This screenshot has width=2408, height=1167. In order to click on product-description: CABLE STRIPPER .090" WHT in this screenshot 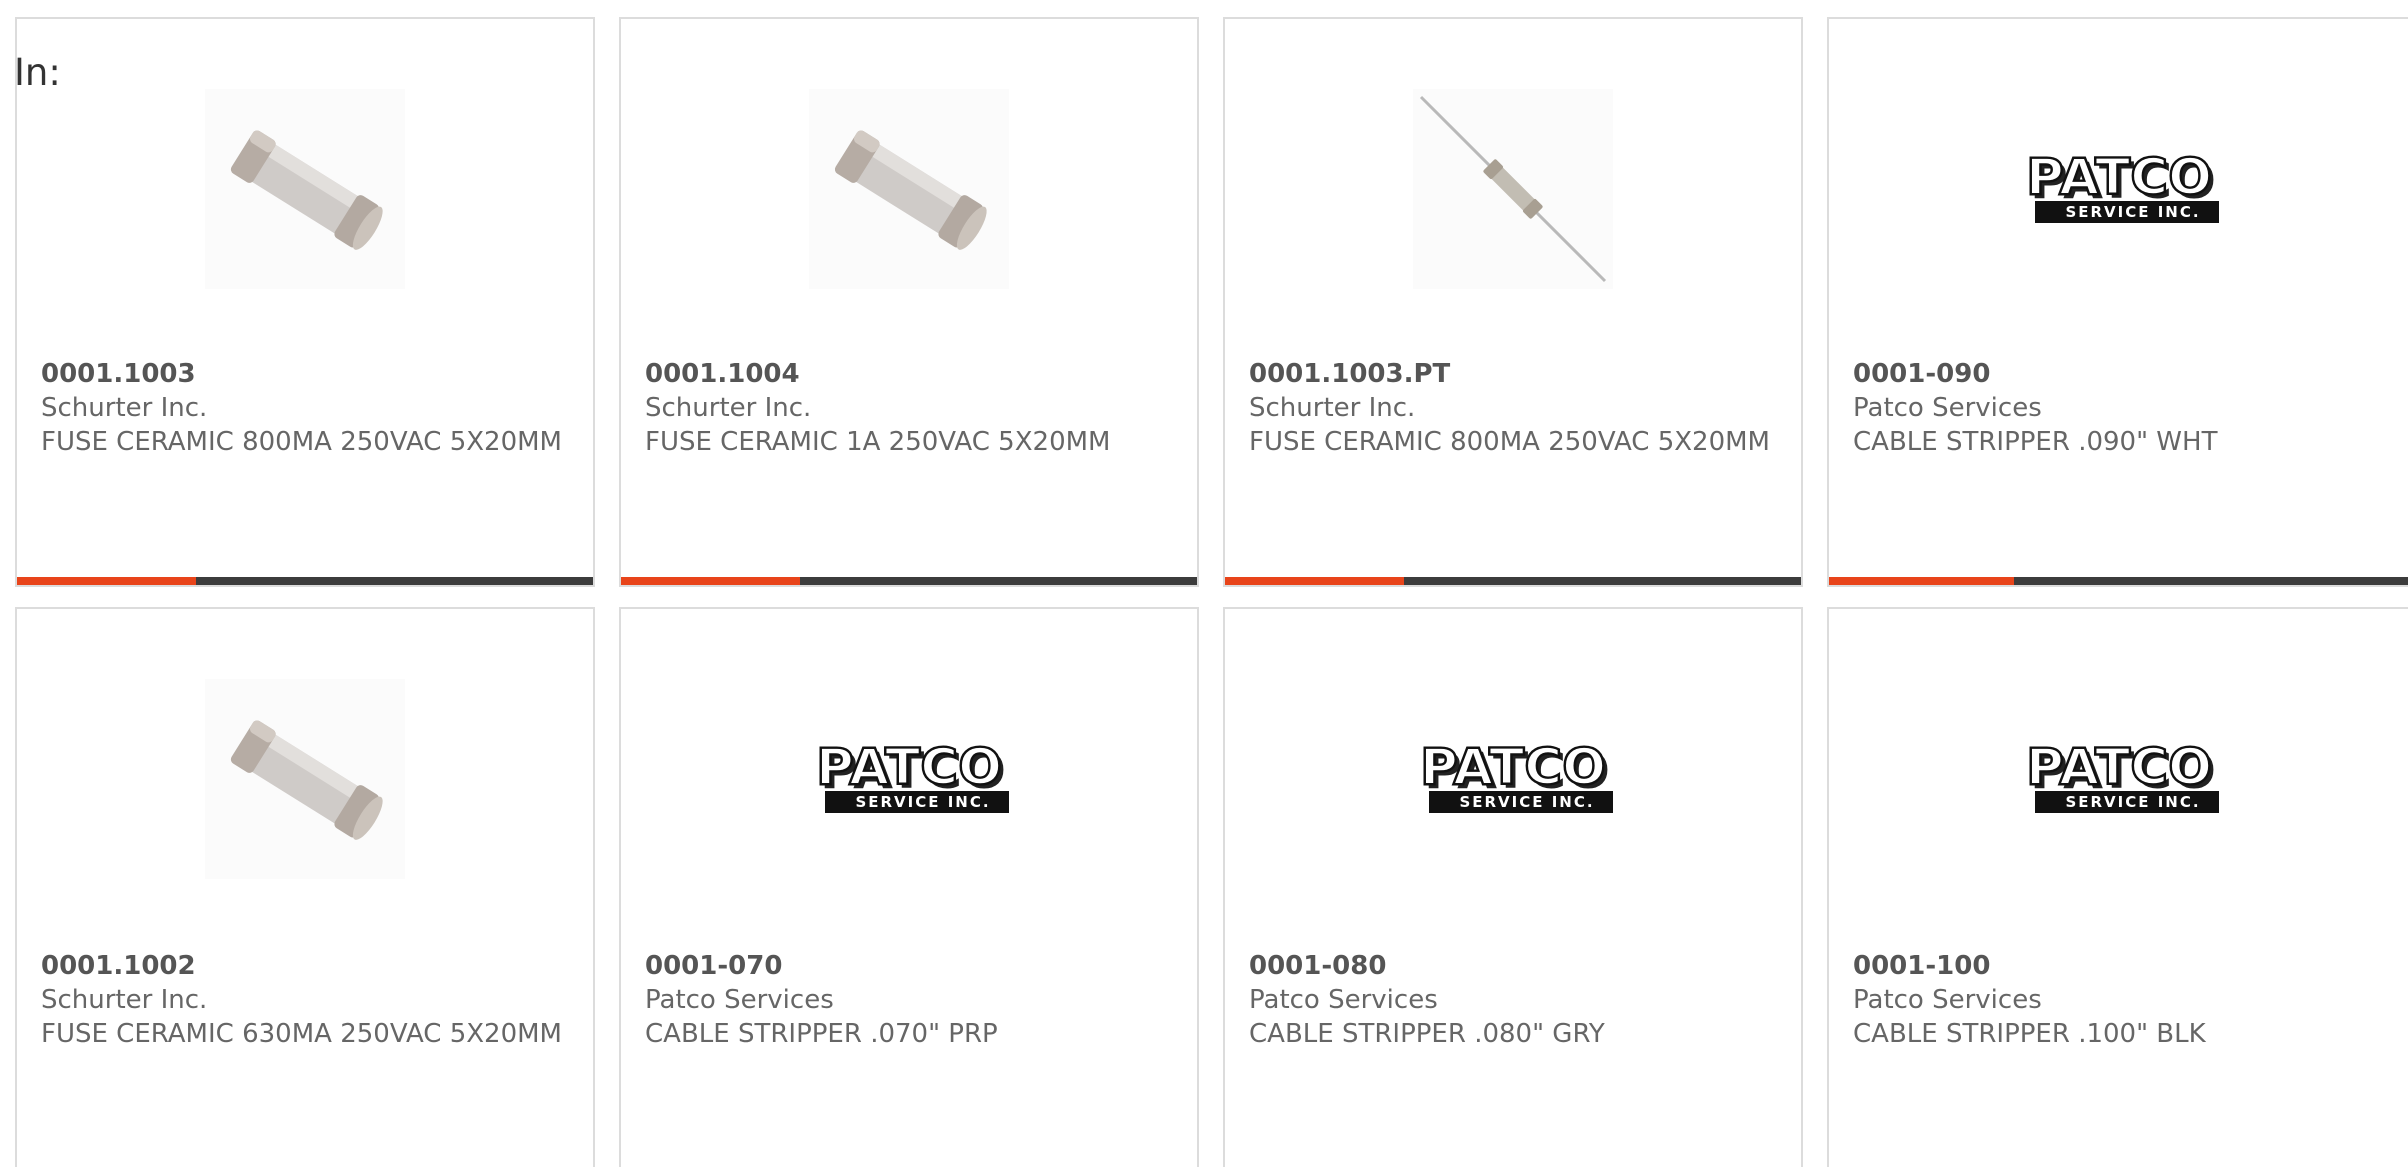, I will do `click(2035, 442)`.